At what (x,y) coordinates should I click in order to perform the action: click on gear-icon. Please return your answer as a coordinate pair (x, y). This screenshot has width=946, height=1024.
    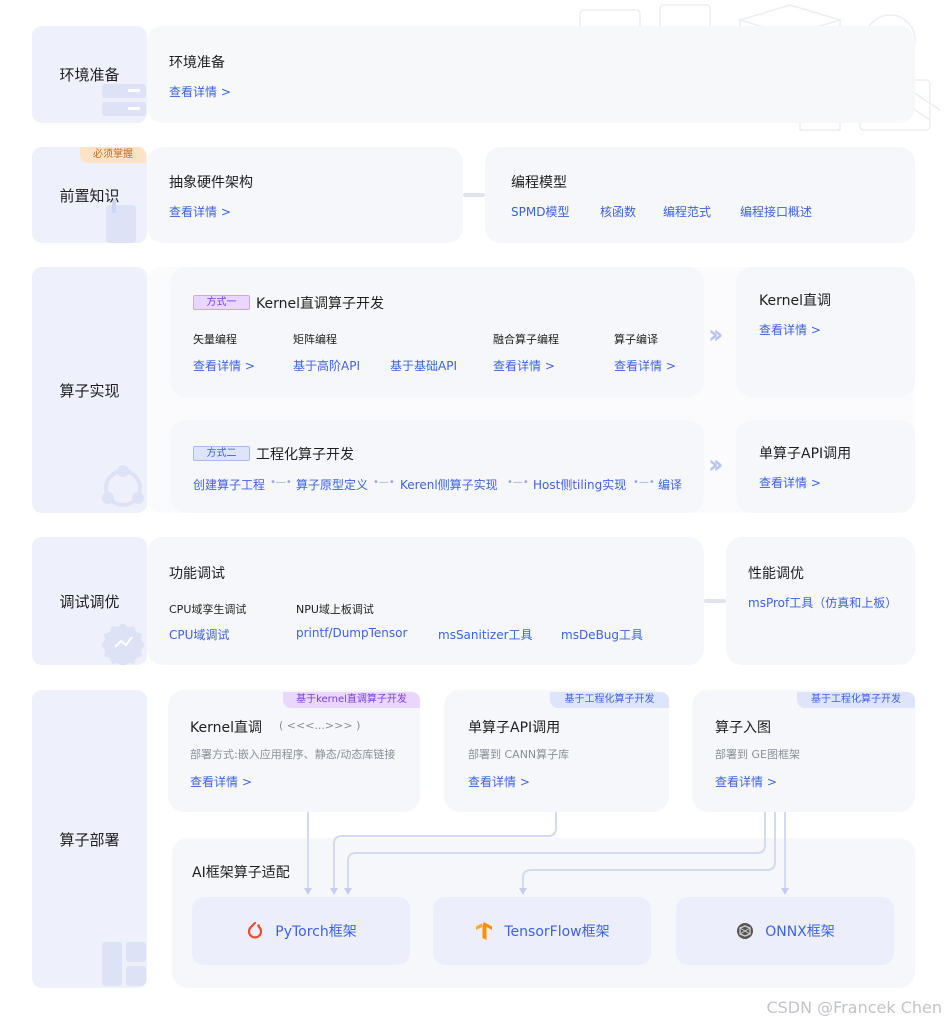
    Looking at the image, I should click on (123, 644).